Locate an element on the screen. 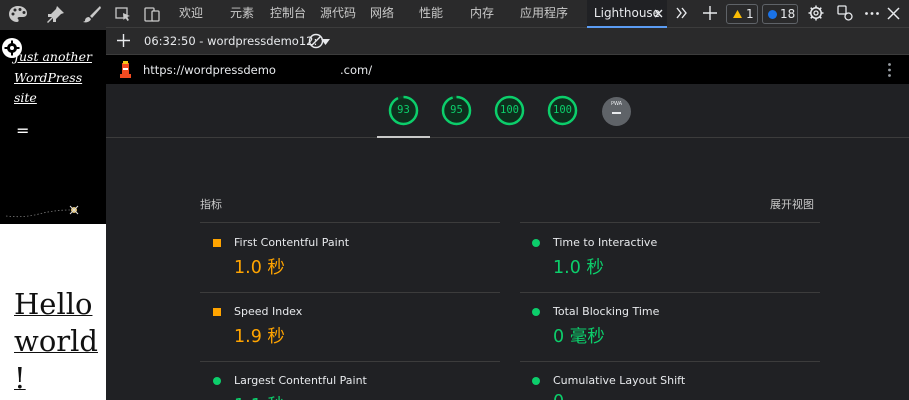 The height and width of the screenshot is (400, 909). gauge-seo-score: 100 is located at coordinates (562, 110).